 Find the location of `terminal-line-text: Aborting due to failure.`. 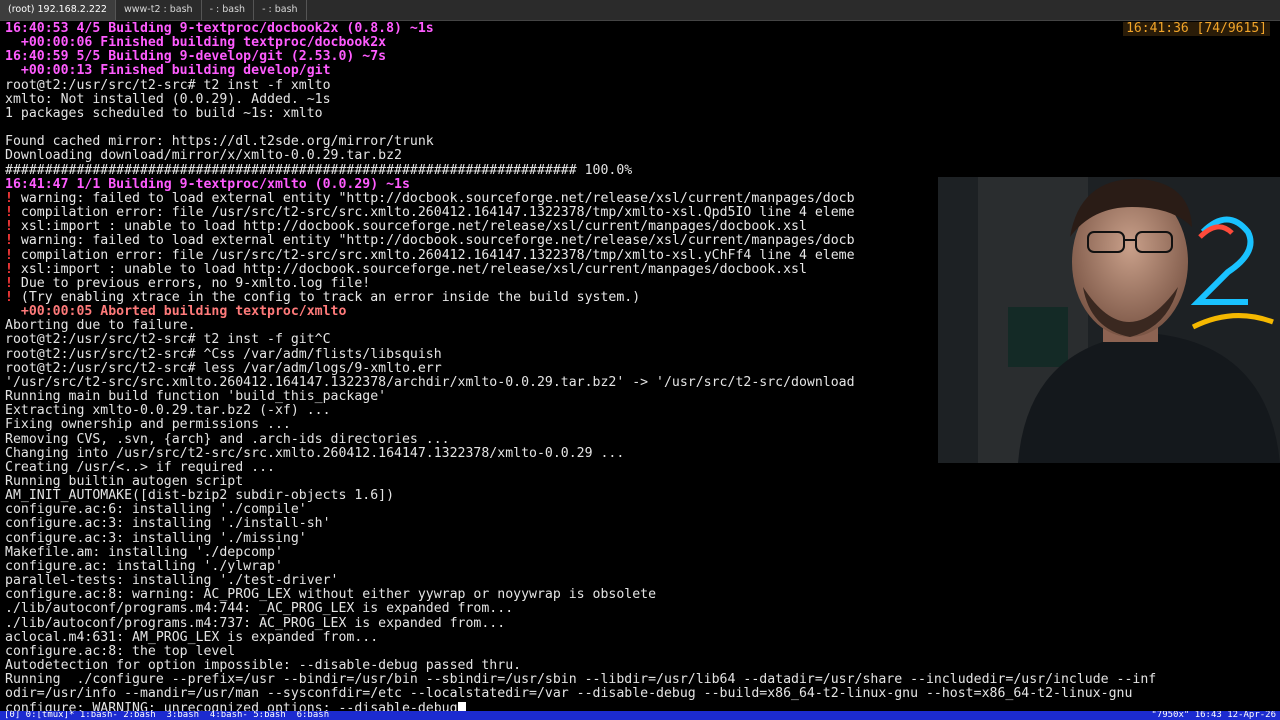

terminal-line-text: Aborting due to failure. is located at coordinates (100, 326).